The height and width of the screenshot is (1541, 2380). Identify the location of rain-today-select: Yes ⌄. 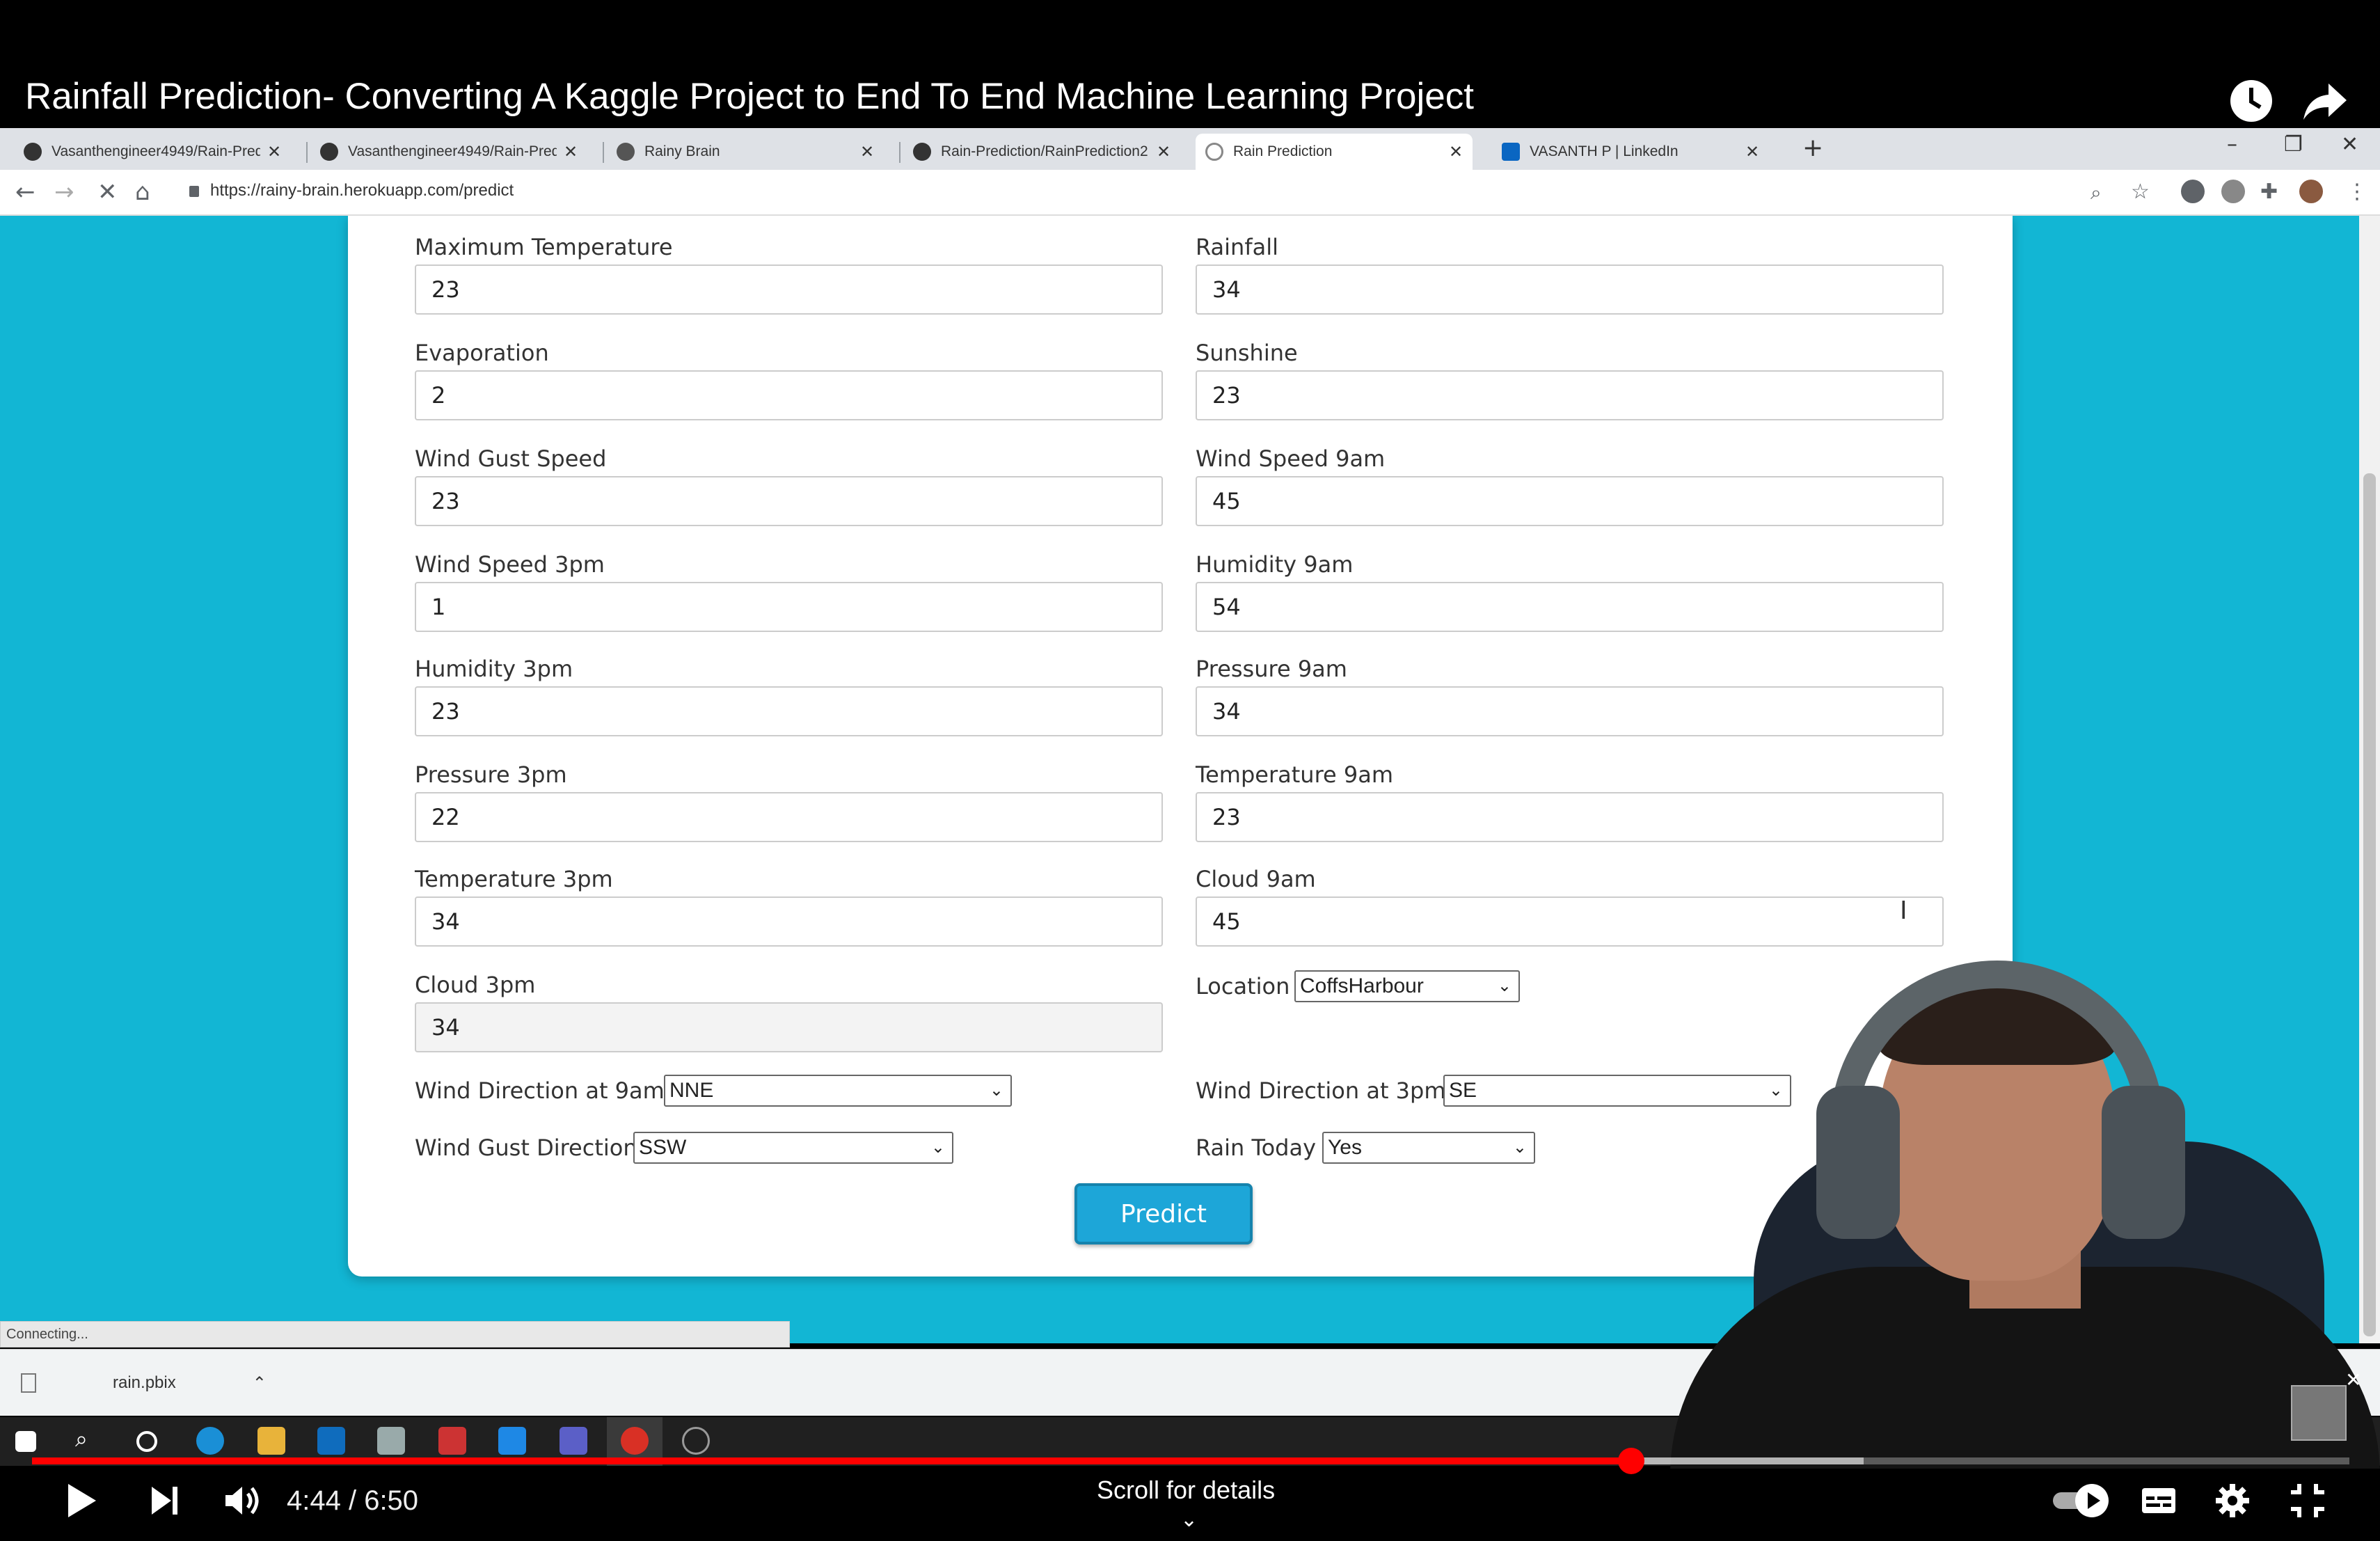
(1429, 1148).